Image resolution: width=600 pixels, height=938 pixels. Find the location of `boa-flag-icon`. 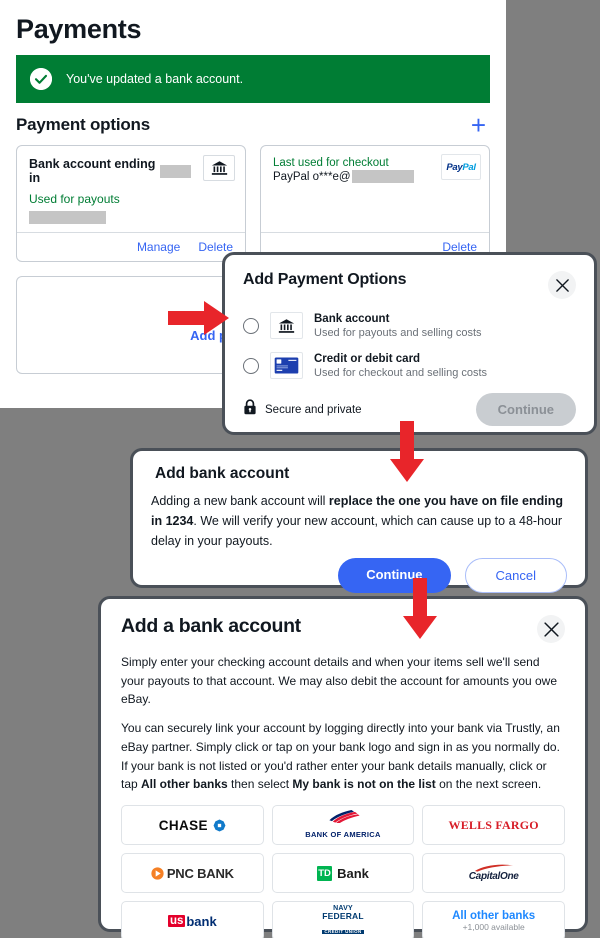

boa-flag-icon is located at coordinates (344, 816).